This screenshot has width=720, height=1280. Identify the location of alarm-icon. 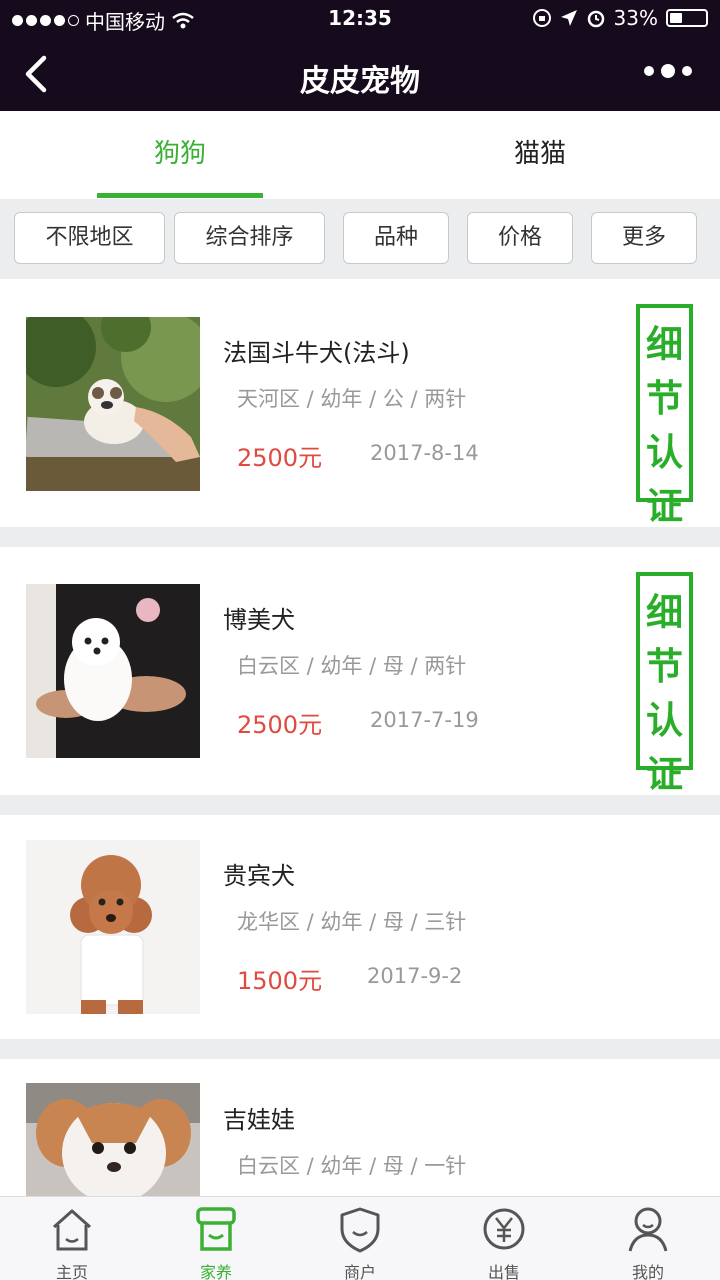
(595, 19).